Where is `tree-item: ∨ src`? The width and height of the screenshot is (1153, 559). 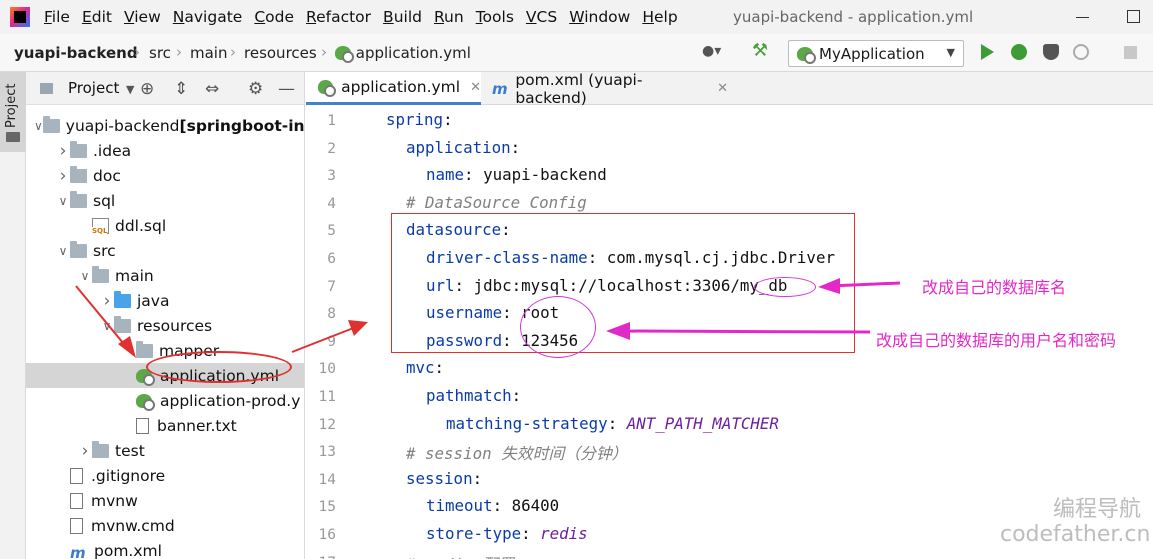 tree-item: ∨ src is located at coordinates (165, 250).